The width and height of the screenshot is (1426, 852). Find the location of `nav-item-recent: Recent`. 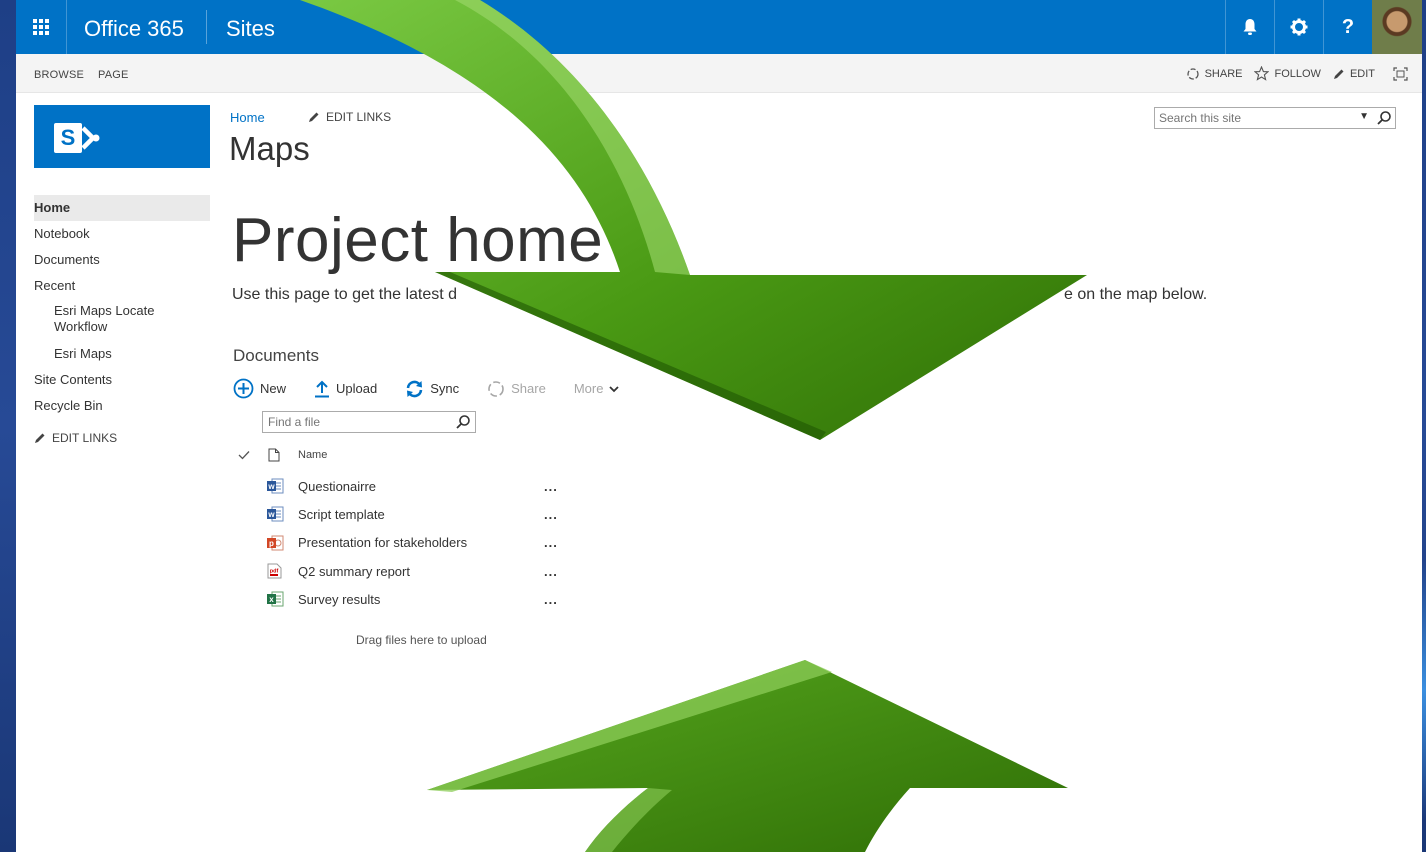

nav-item-recent: Recent is located at coordinates (122, 286).